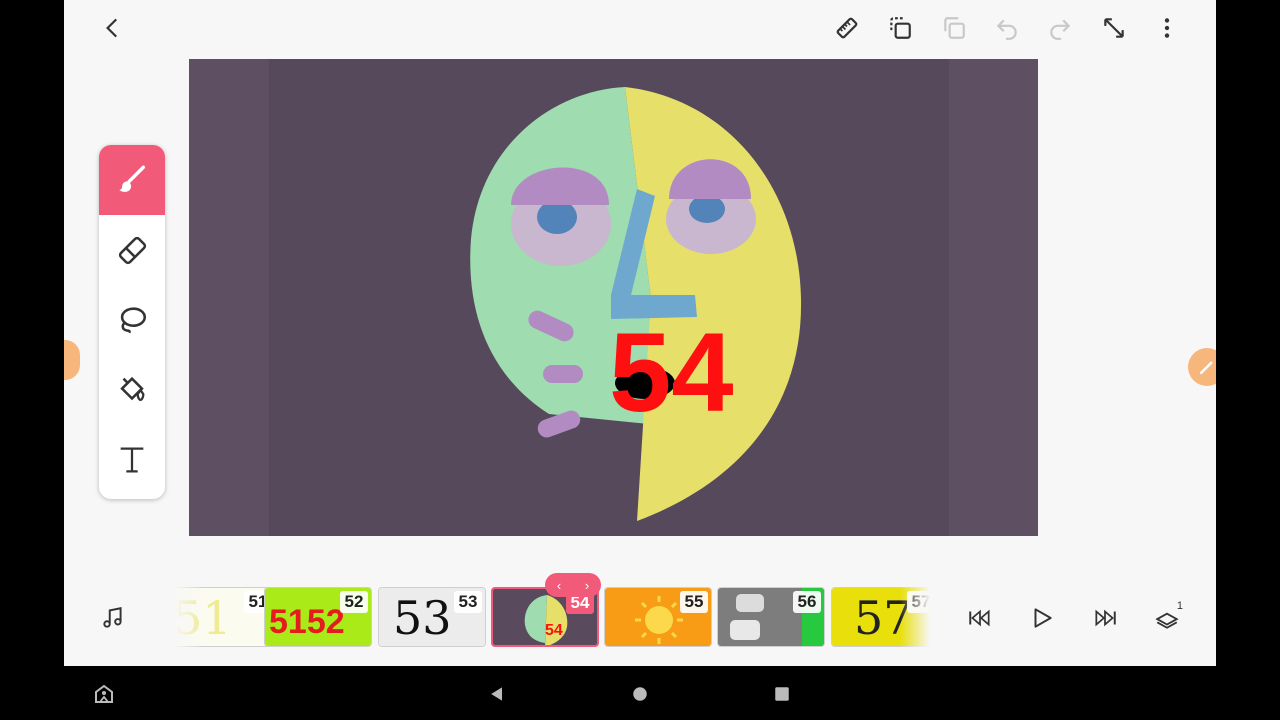 Image resolution: width=1280 pixels, height=720 pixels. I want to click on layers-icon: 1, so click(1167, 618).